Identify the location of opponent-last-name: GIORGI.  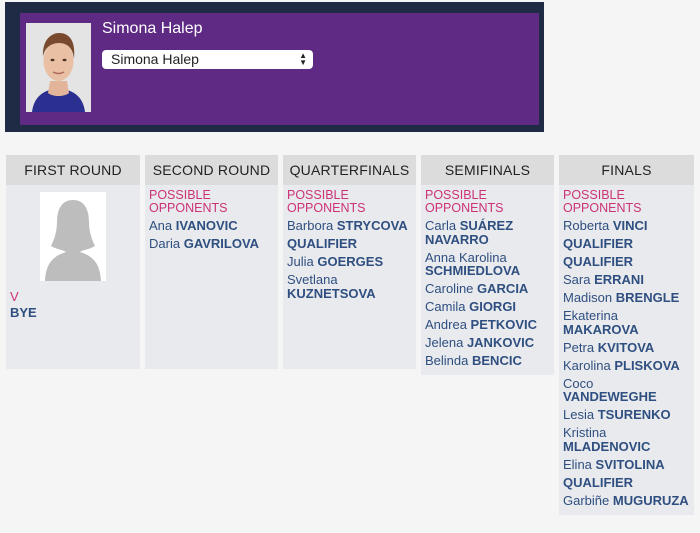
(493, 306).